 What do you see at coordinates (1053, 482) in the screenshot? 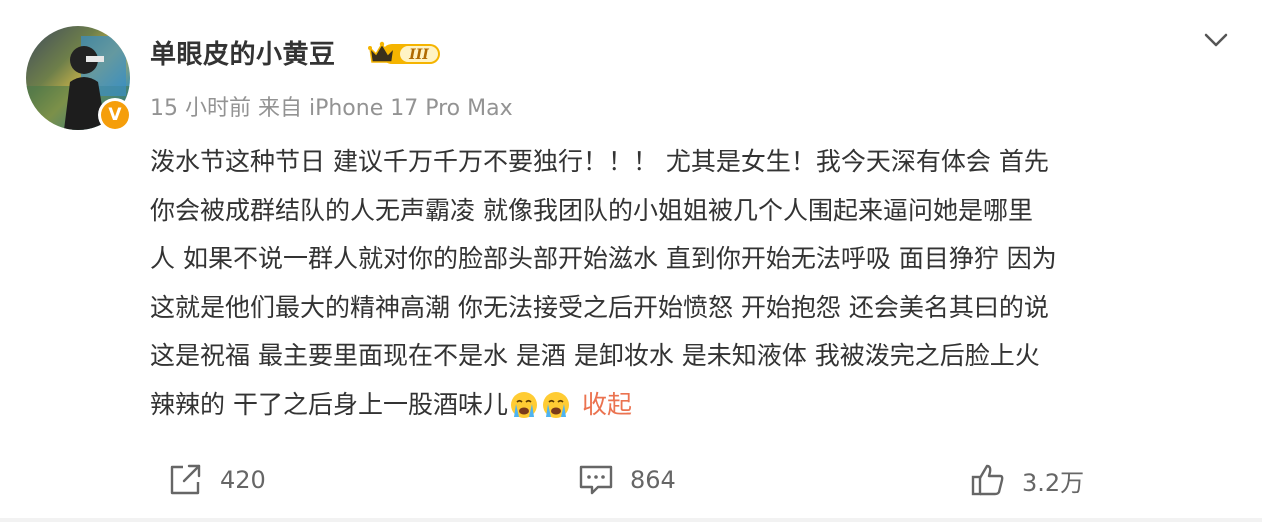
I see `like-count: 3.2万` at bounding box center [1053, 482].